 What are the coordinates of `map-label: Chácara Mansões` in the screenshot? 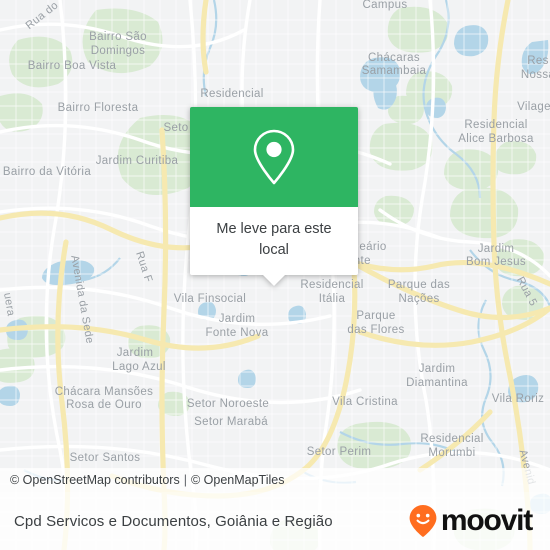 It's located at (104, 392).